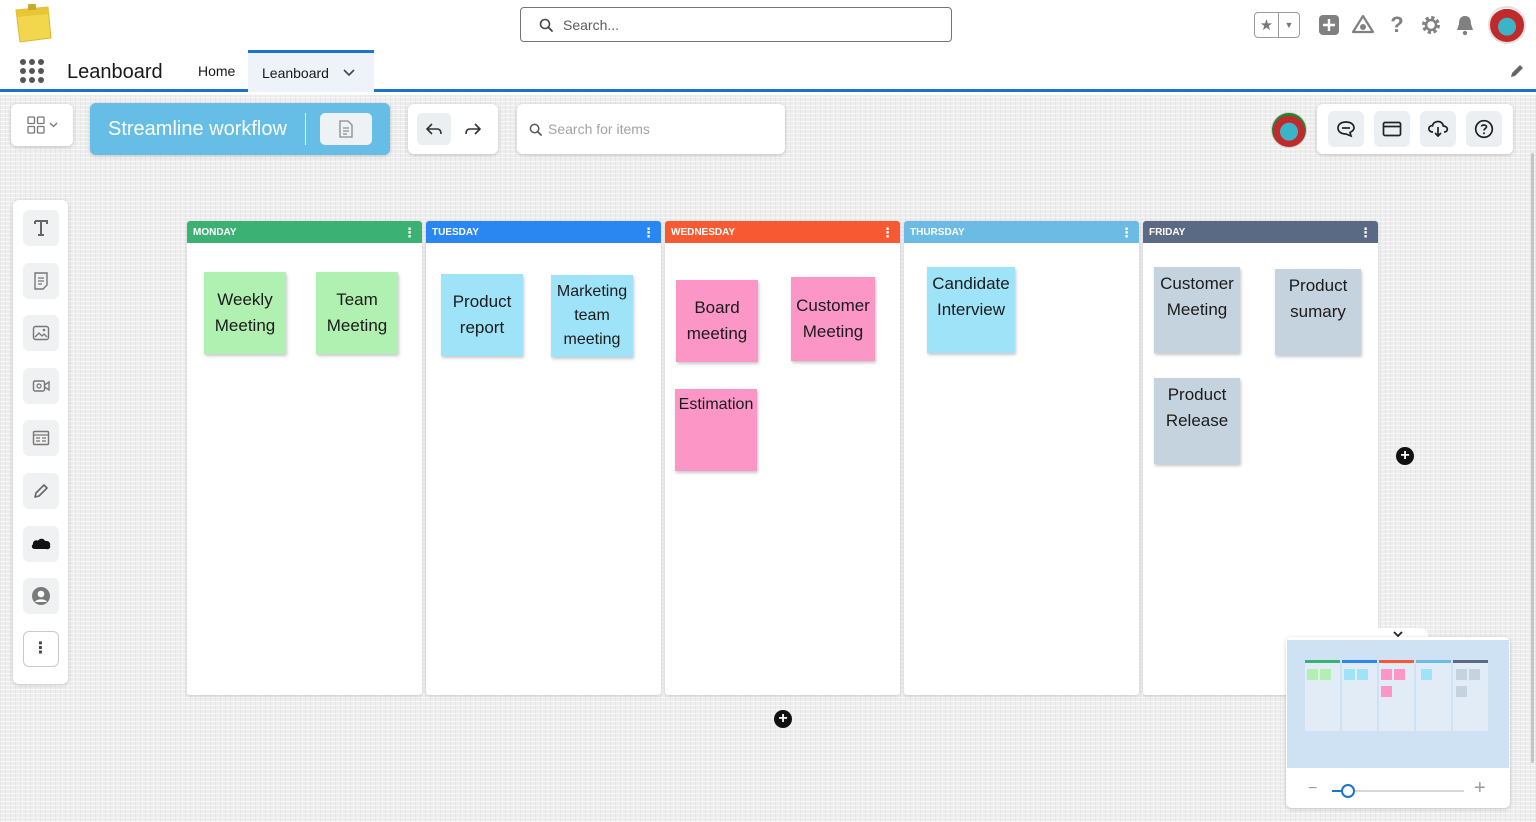 The image size is (1536, 822). I want to click on user-avatar, so click(1507, 25).